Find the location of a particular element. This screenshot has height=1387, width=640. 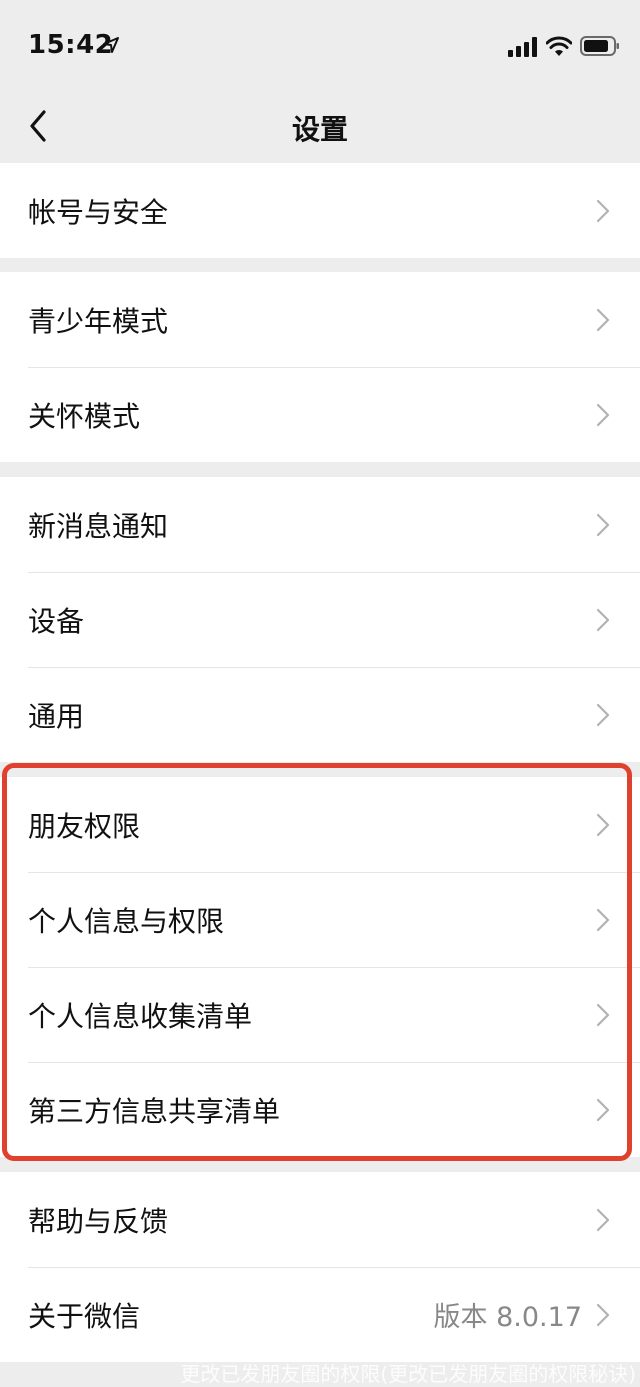

row-personal-info-collection-list: 个人信息收集清单 is located at coordinates (320, 1014).